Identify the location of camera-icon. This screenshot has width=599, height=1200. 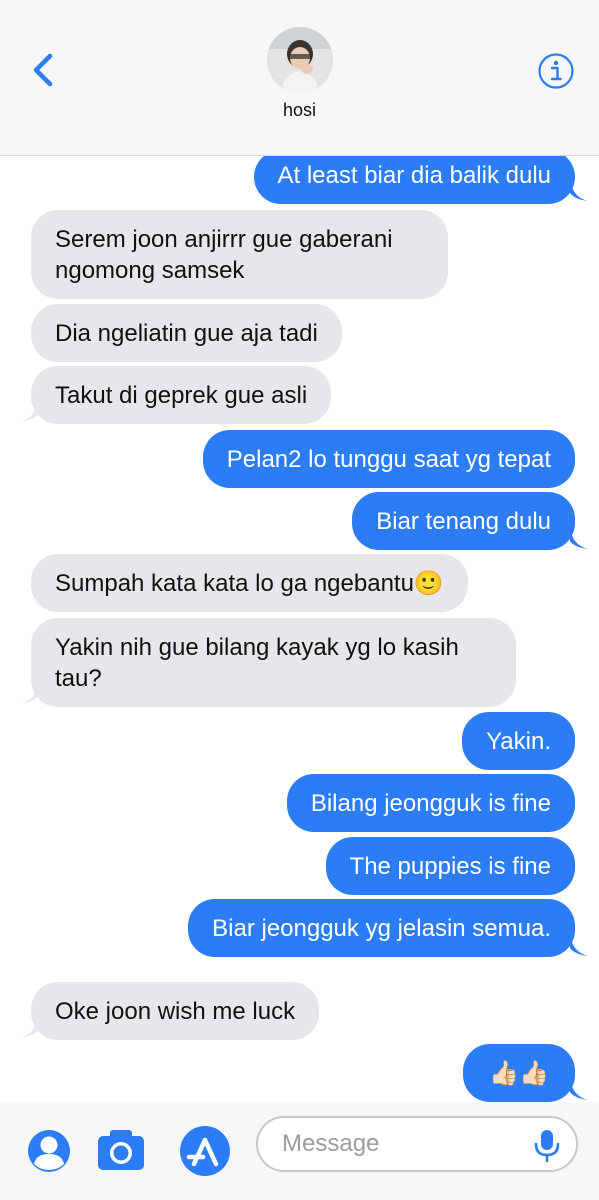
(121, 1151).